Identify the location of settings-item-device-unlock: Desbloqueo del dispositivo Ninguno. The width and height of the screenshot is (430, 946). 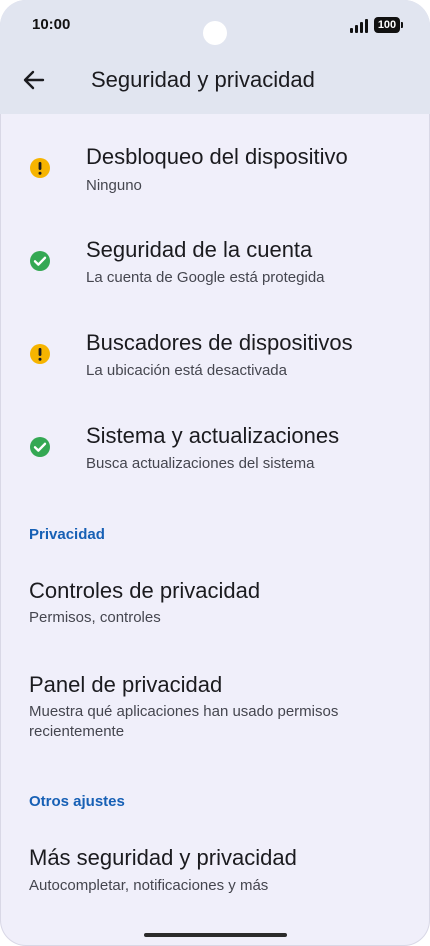
(215, 173).